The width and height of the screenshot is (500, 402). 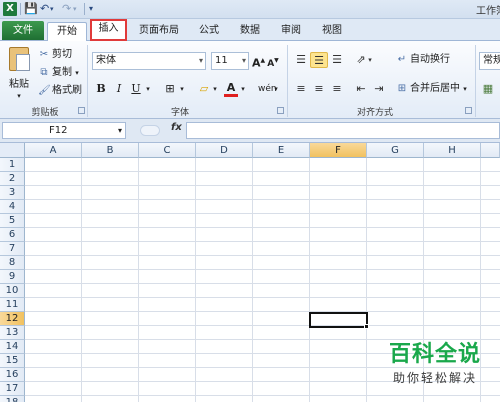 I want to click on formula-bar: F12 ▾ fx, so click(x=250, y=131).